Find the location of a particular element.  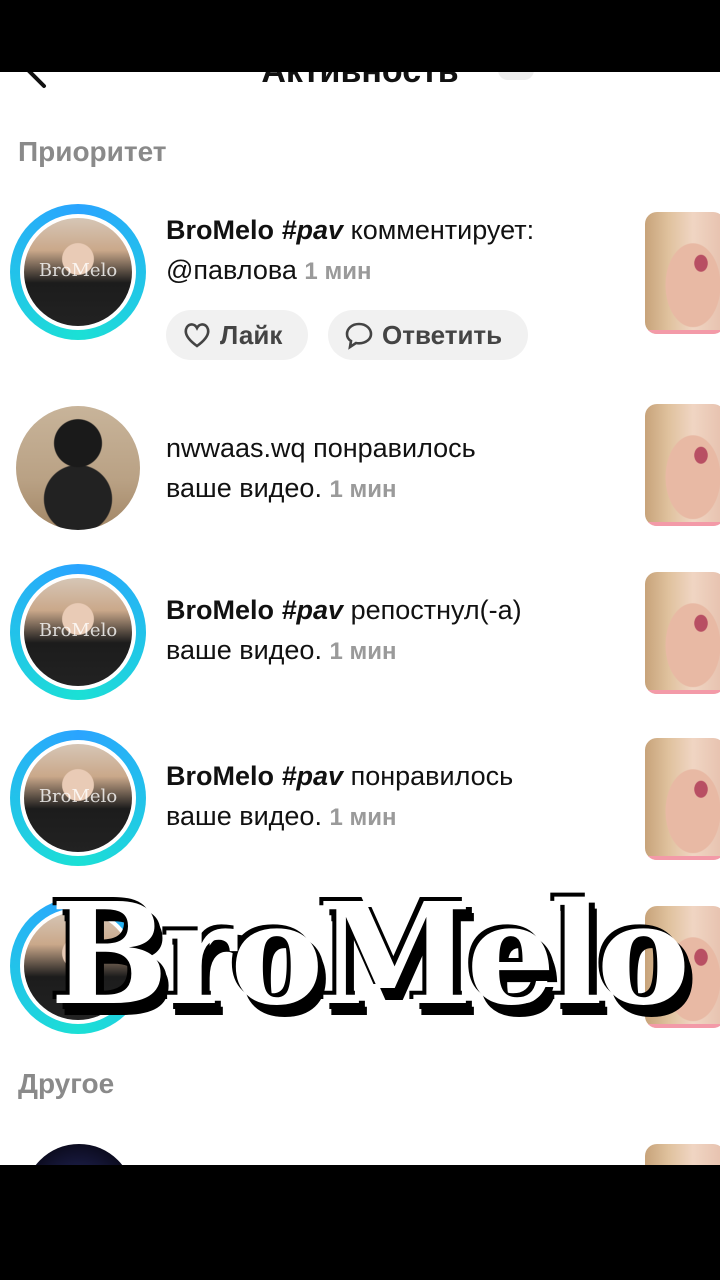

section-other: Другое is located at coordinates (66, 1083).